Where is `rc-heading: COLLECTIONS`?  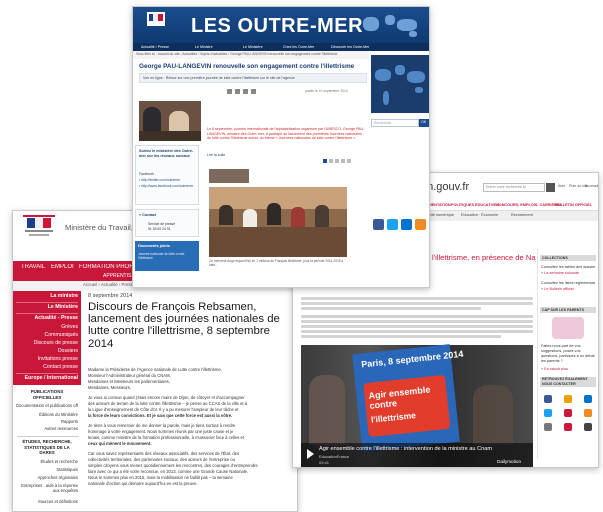
rc-heading: COLLECTIONS is located at coordinates (568, 258).